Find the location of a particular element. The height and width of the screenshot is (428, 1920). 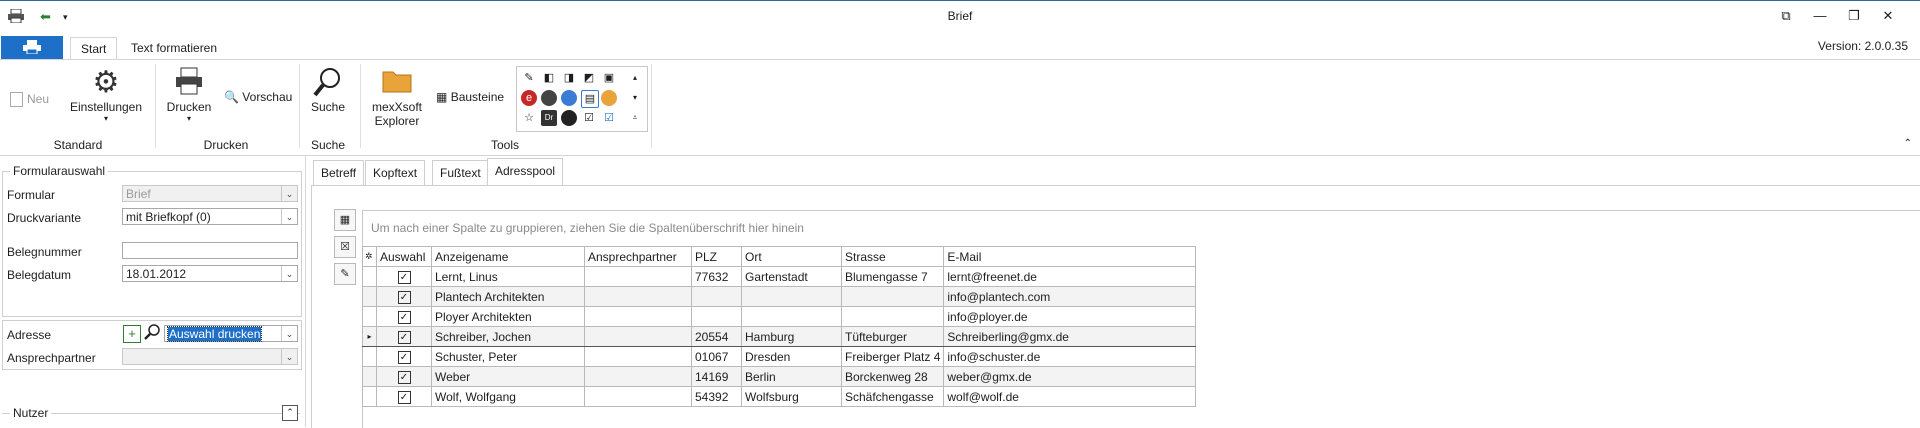

column-header-ansprechpartner: Ansprechpartner is located at coordinates (638, 256).